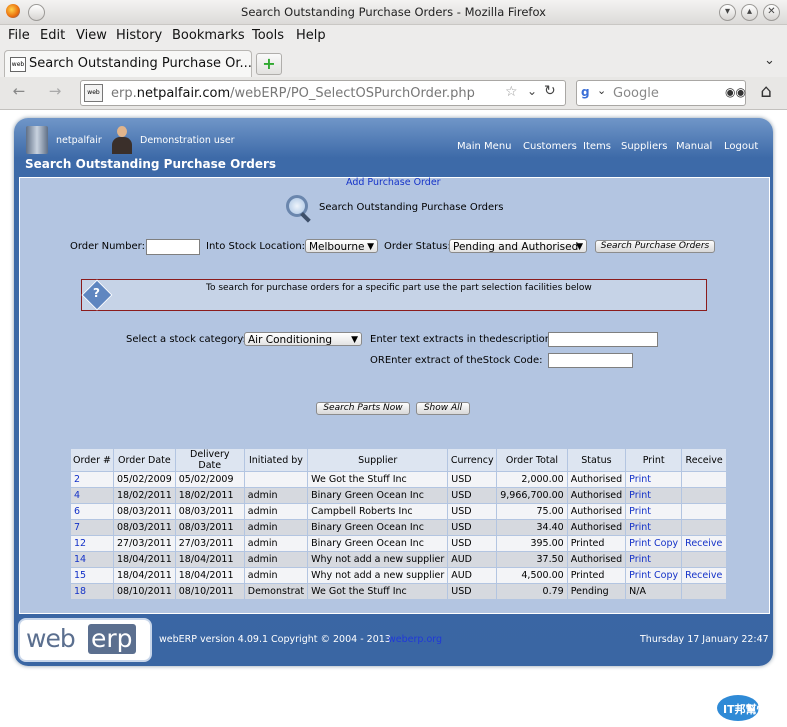 The width and height of the screenshot is (787, 727). What do you see at coordinates (749, 12) in the screenshot?
I see `maximize-button: ▴` at bounding box center [749, 12].